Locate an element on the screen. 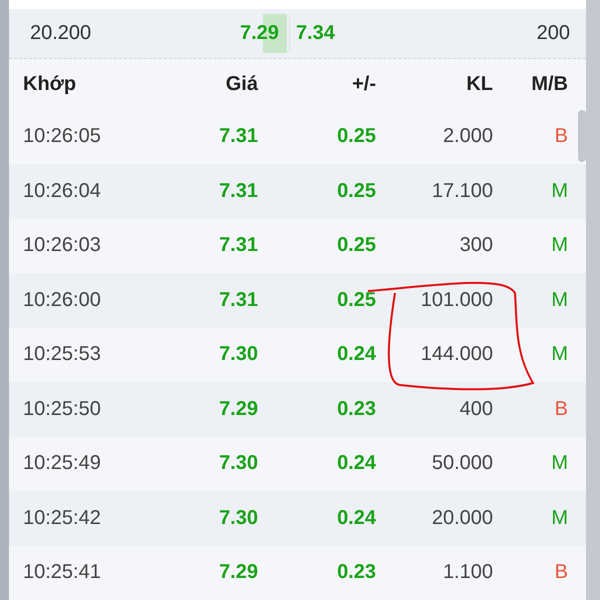  volume-text: 20.200 is located at coordinates (61, 34).